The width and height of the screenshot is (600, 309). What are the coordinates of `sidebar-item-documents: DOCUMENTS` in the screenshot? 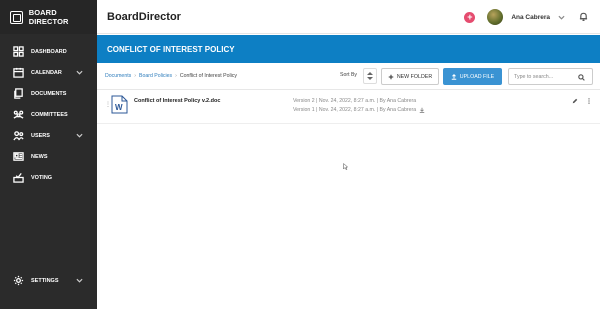 It's located at (48, 93).